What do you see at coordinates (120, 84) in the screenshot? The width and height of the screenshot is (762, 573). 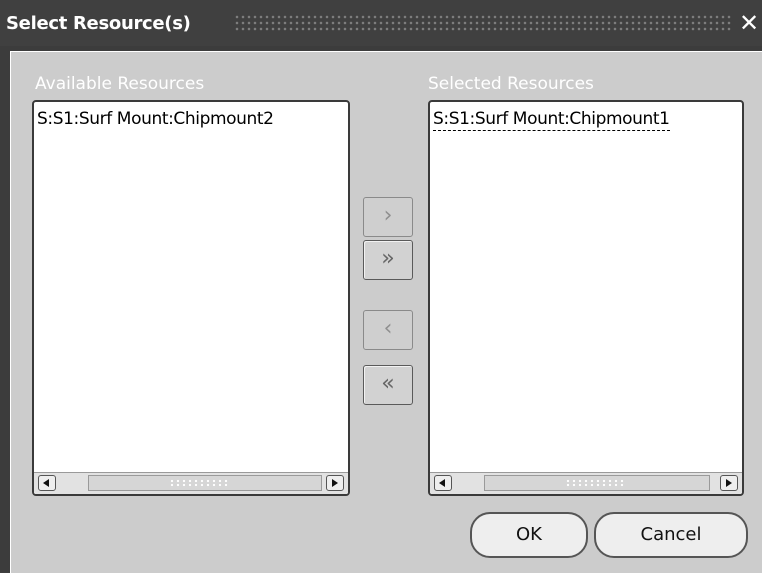 I see `available-resources-label: Available Resources` at bounding box center [120, 84].